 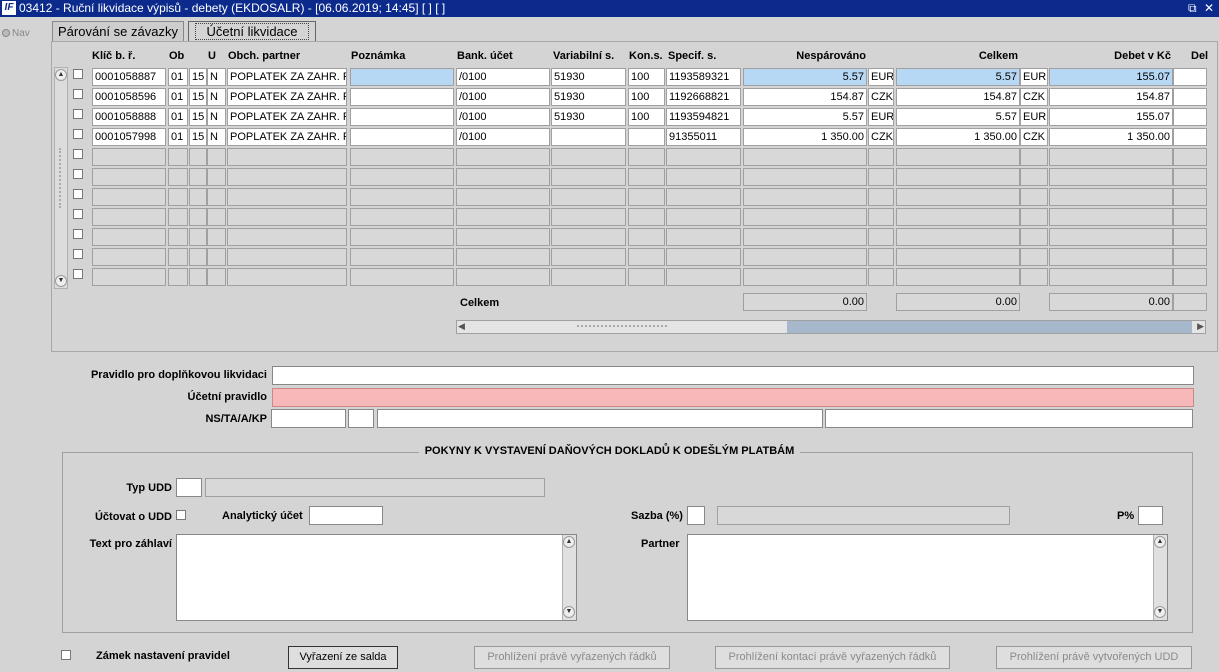 What do you see at coordinates (588, 137) in the screenshot?
I see `cell-var` at bounding box center [588, 137].